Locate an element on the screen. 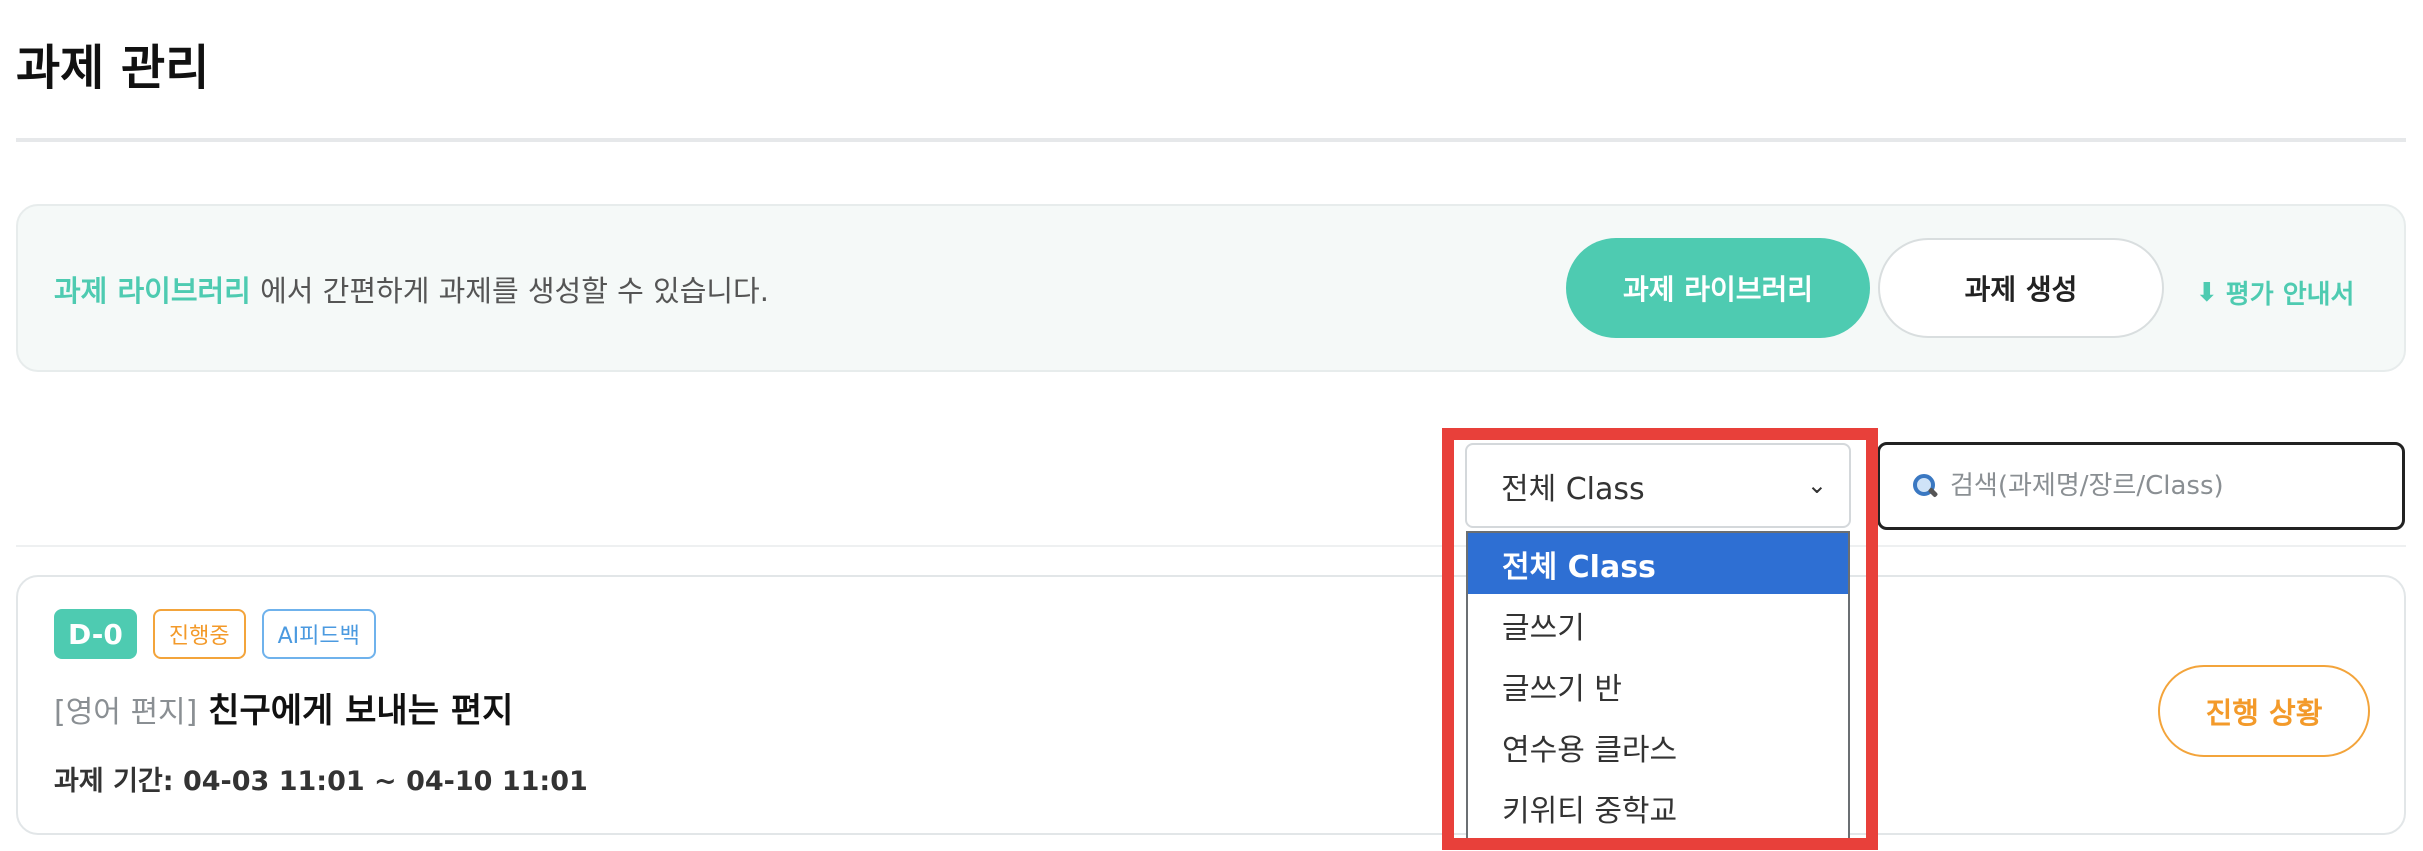 This screenshot has height=851, width=2423. class-select-value: 전체 Class is located at coordinates (1573, 489).